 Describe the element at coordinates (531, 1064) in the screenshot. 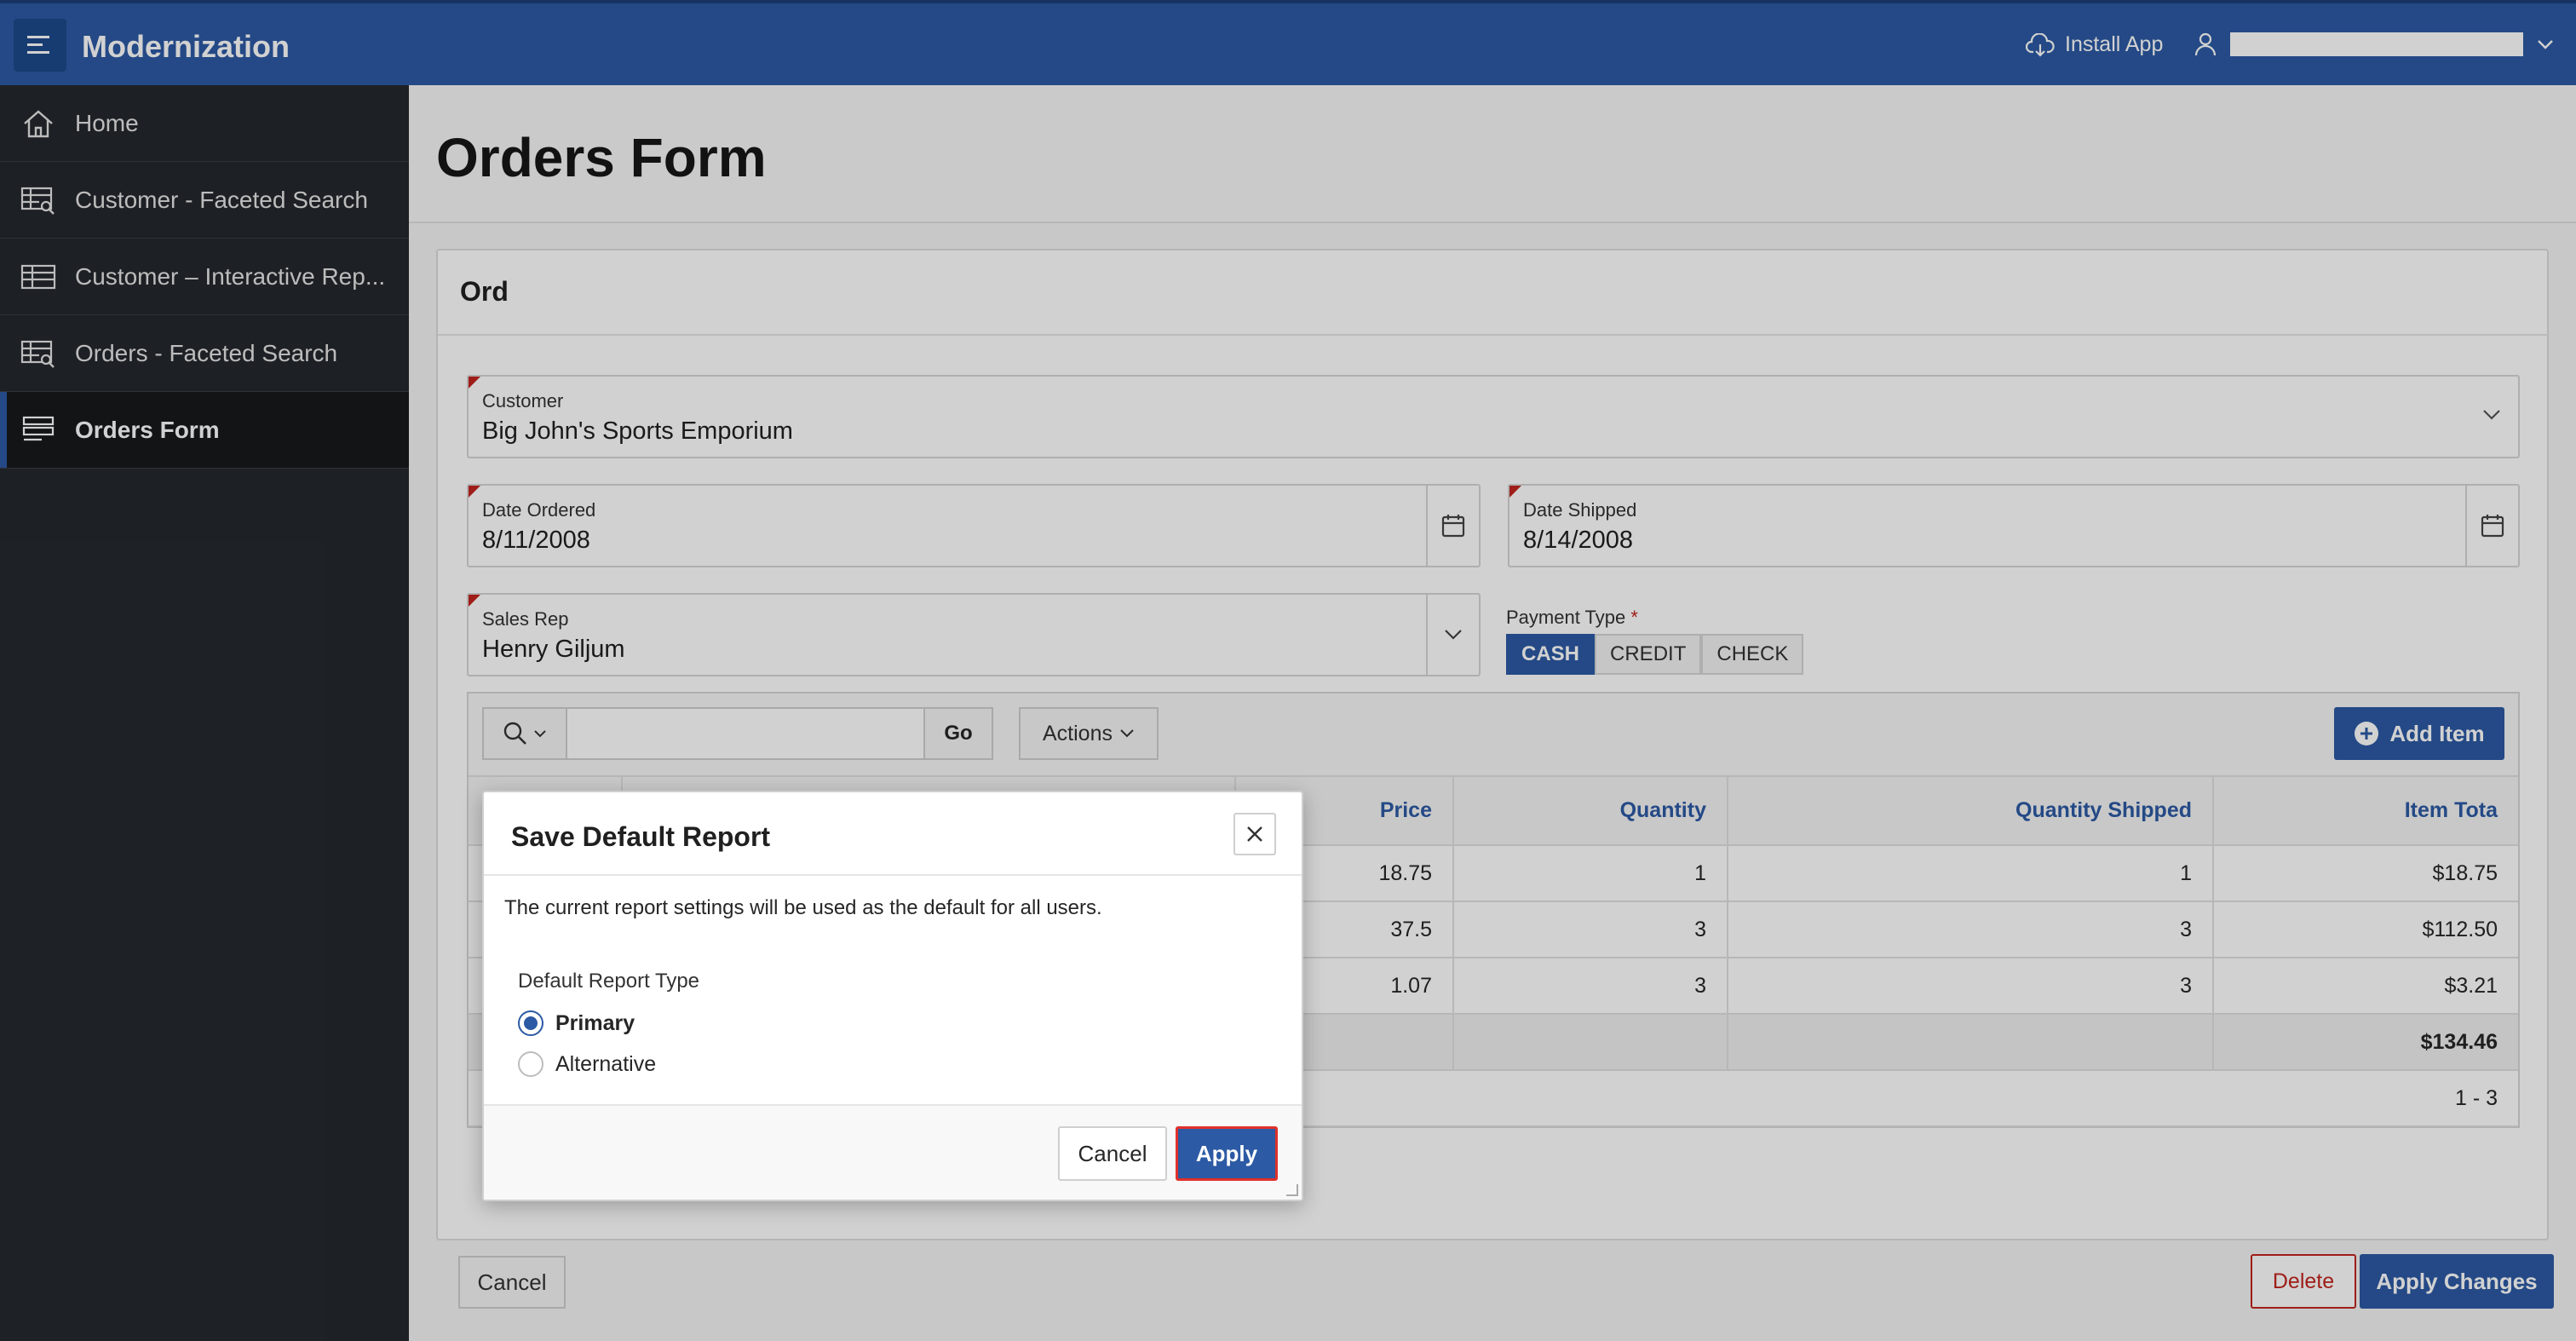

I see `radio-button-unchecked` at that location.